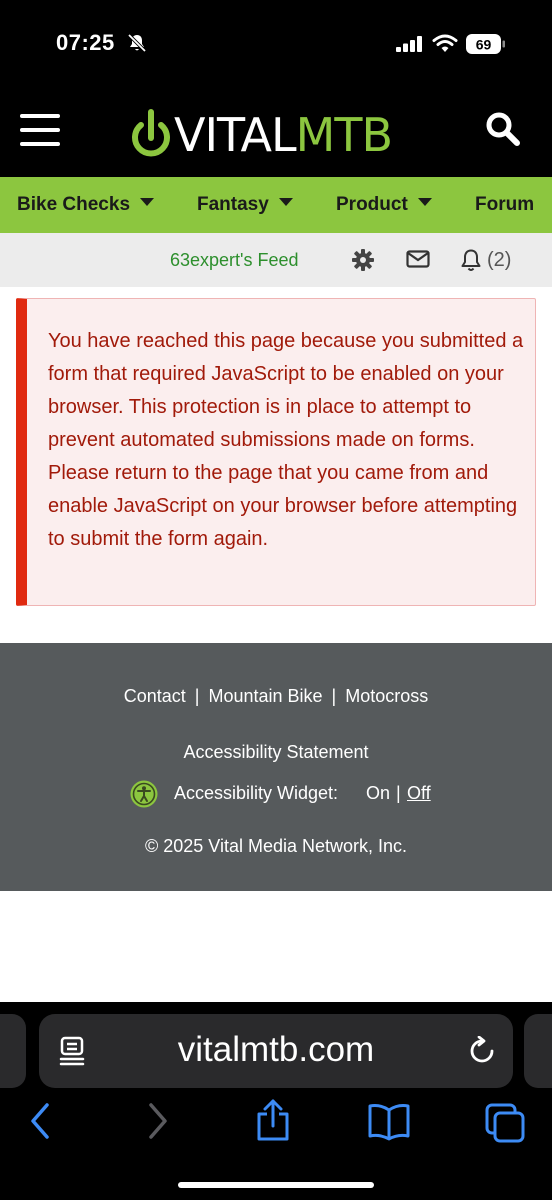  What do you see at coordinates (482, 1051) in the screenshot?
I see `reload-icon` at bounding box center [482, 1051].